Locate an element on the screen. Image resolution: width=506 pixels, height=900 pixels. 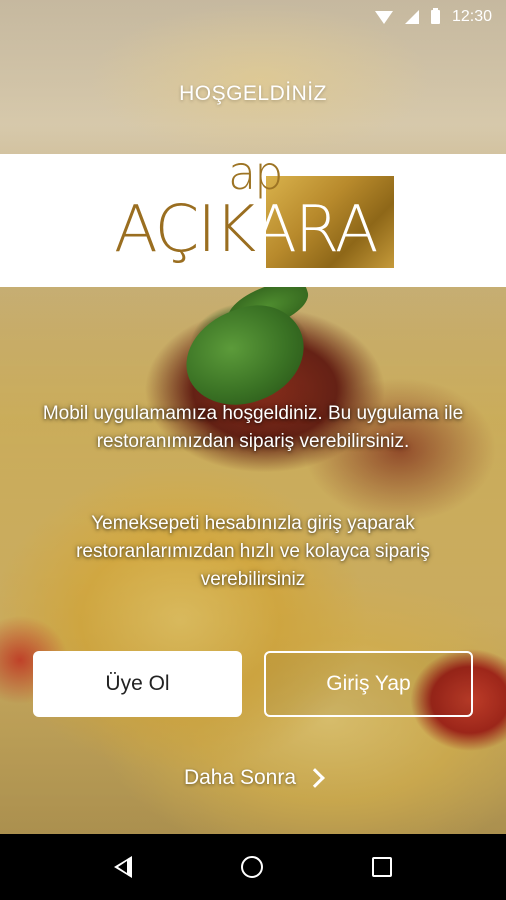
back-icon is located at coordinates (123, 867).